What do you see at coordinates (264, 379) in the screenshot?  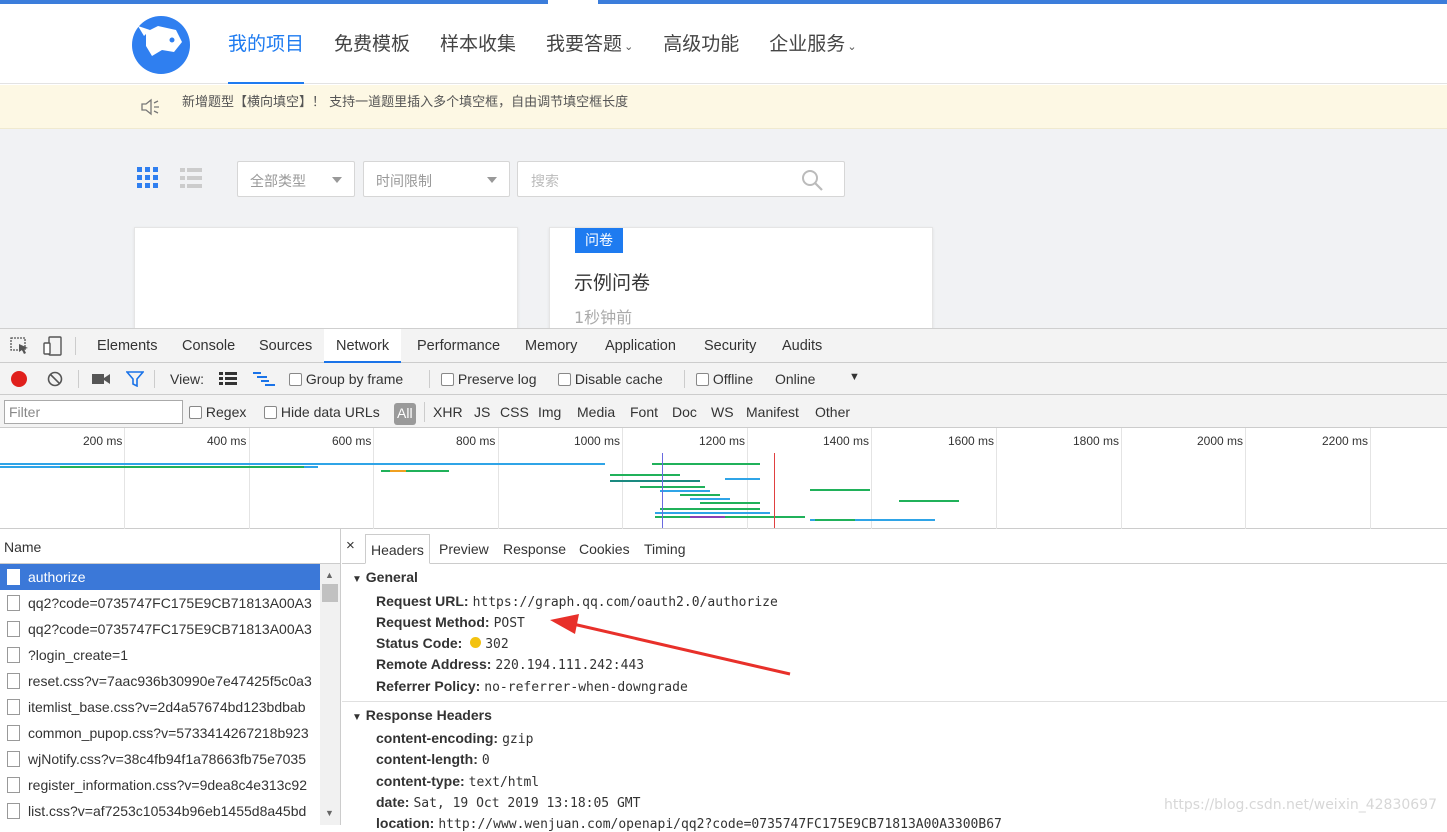 I see `waterfall-icon` at bounding box center [264, 379].